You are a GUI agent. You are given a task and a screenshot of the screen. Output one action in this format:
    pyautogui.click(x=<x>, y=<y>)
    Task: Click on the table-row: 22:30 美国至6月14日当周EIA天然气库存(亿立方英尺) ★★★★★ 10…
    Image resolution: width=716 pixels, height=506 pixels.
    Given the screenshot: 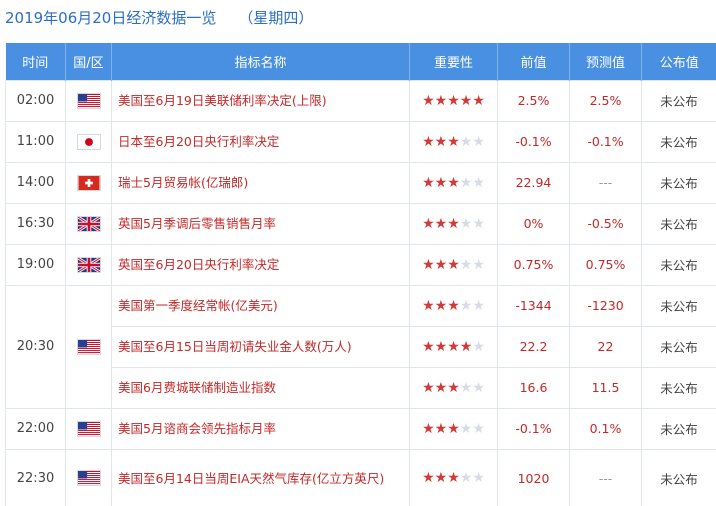 What is the action you would take?
    pyautogui.click(x=360, y=477)
    